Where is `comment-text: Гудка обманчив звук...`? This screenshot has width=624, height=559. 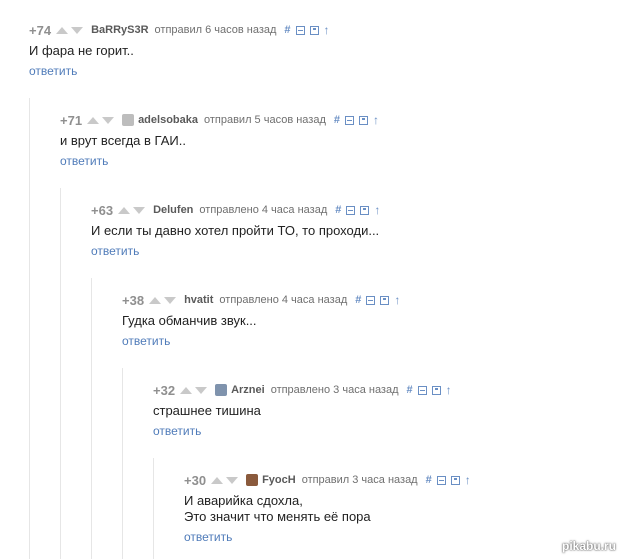
comment-text: Гудка обманчив звук... is located at coordinates (189, 320).